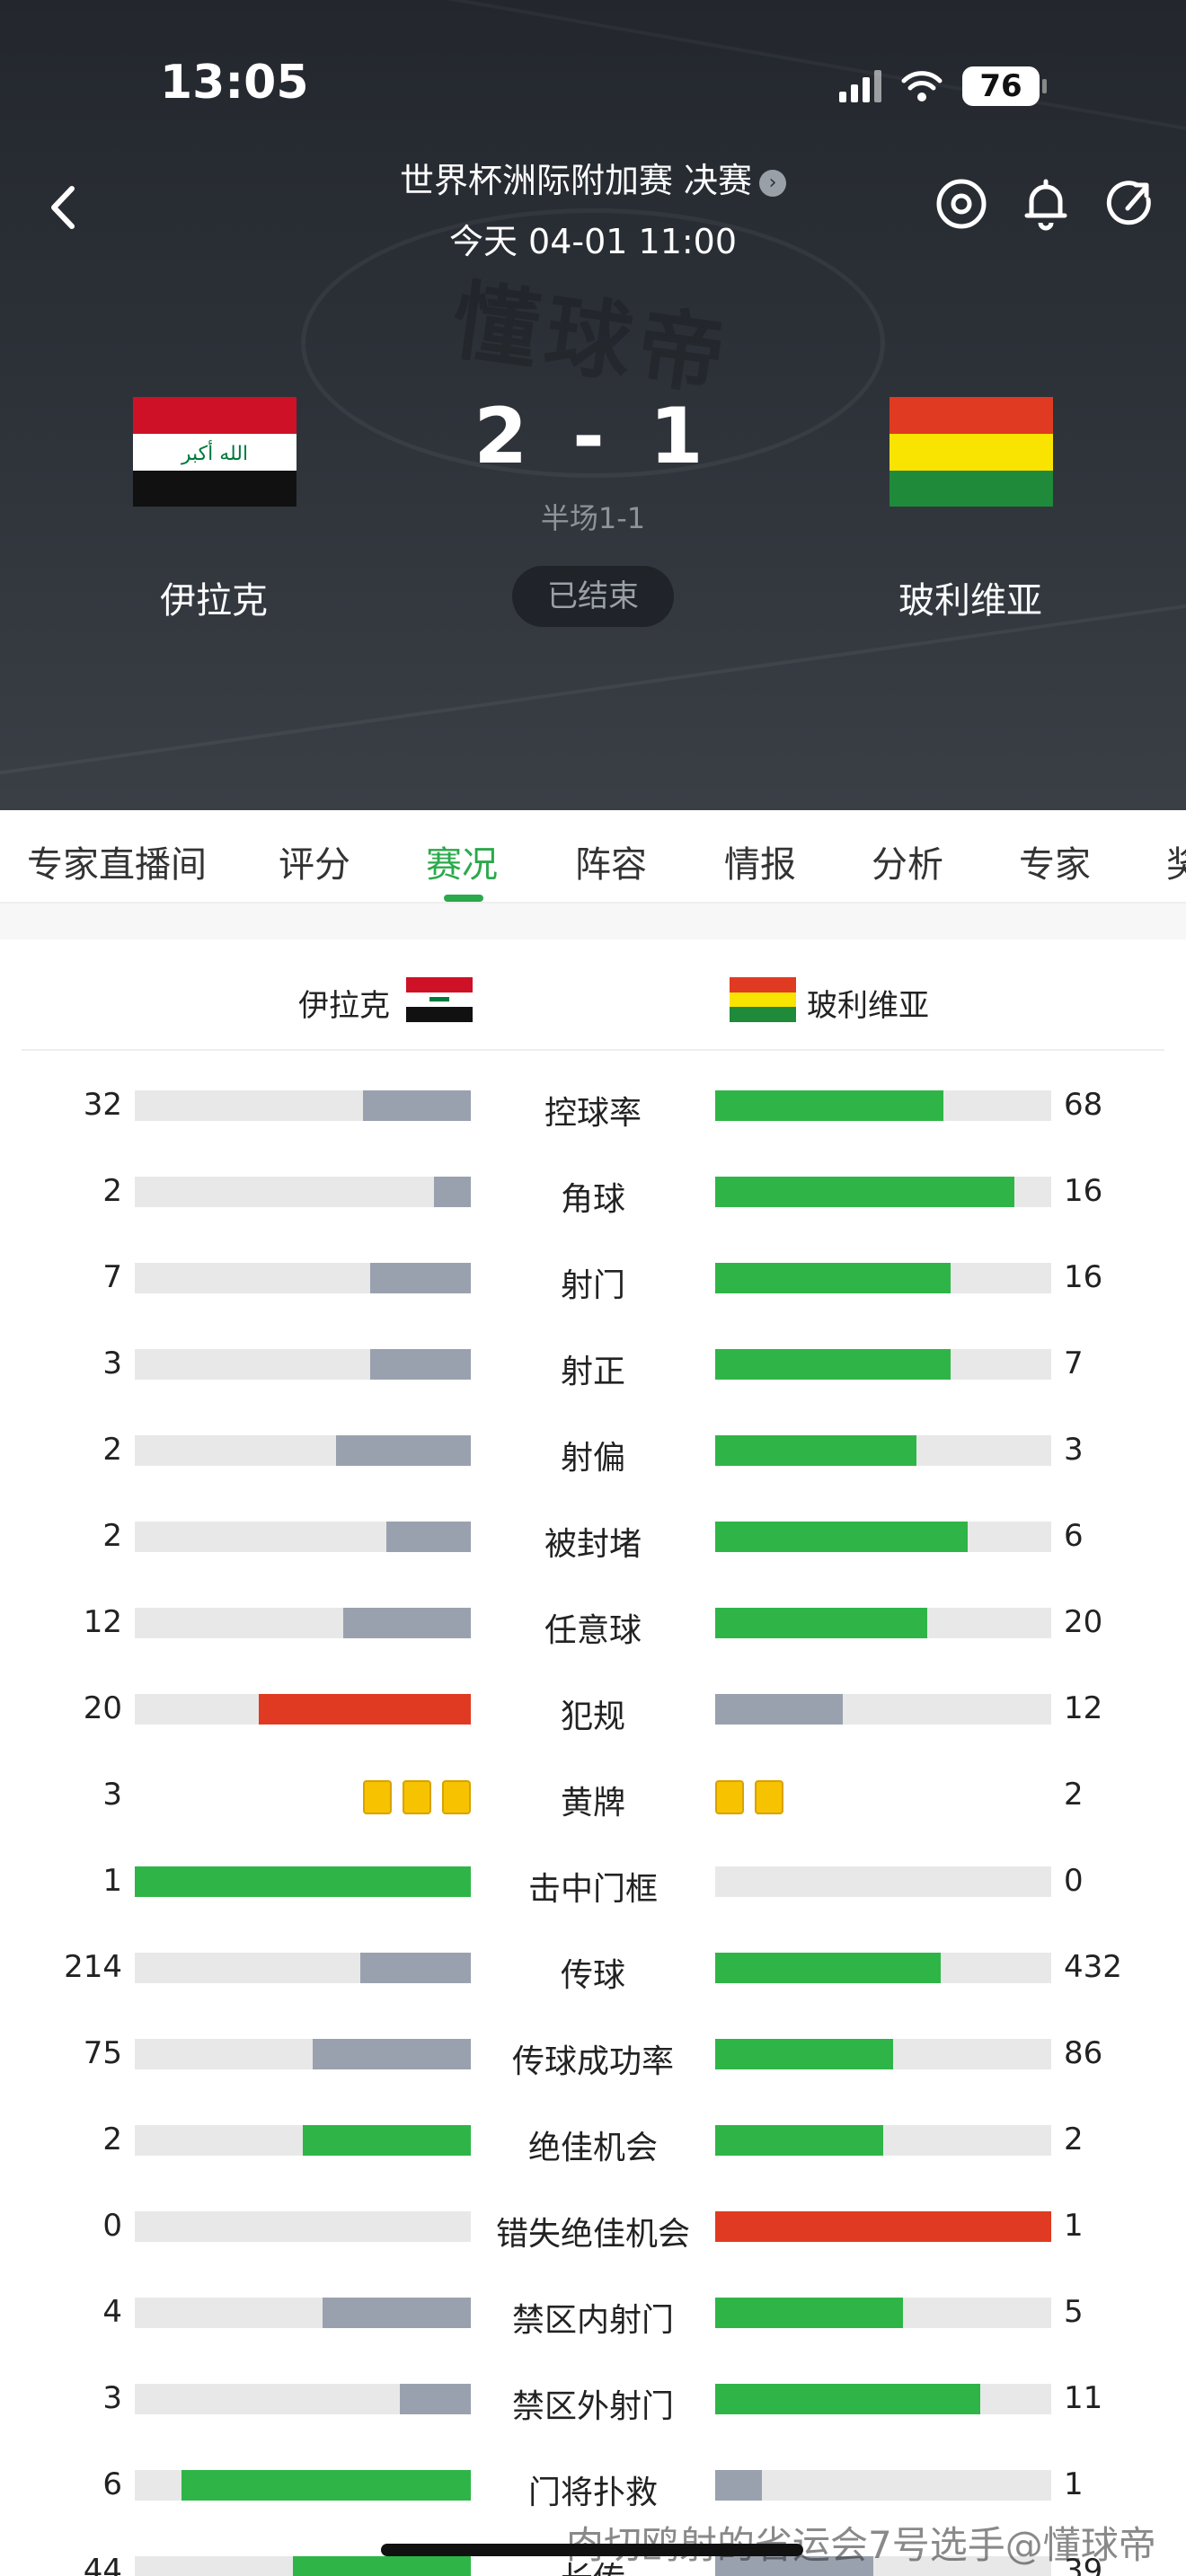  I want to click on tab-intel: 情报, so click(760, 861).